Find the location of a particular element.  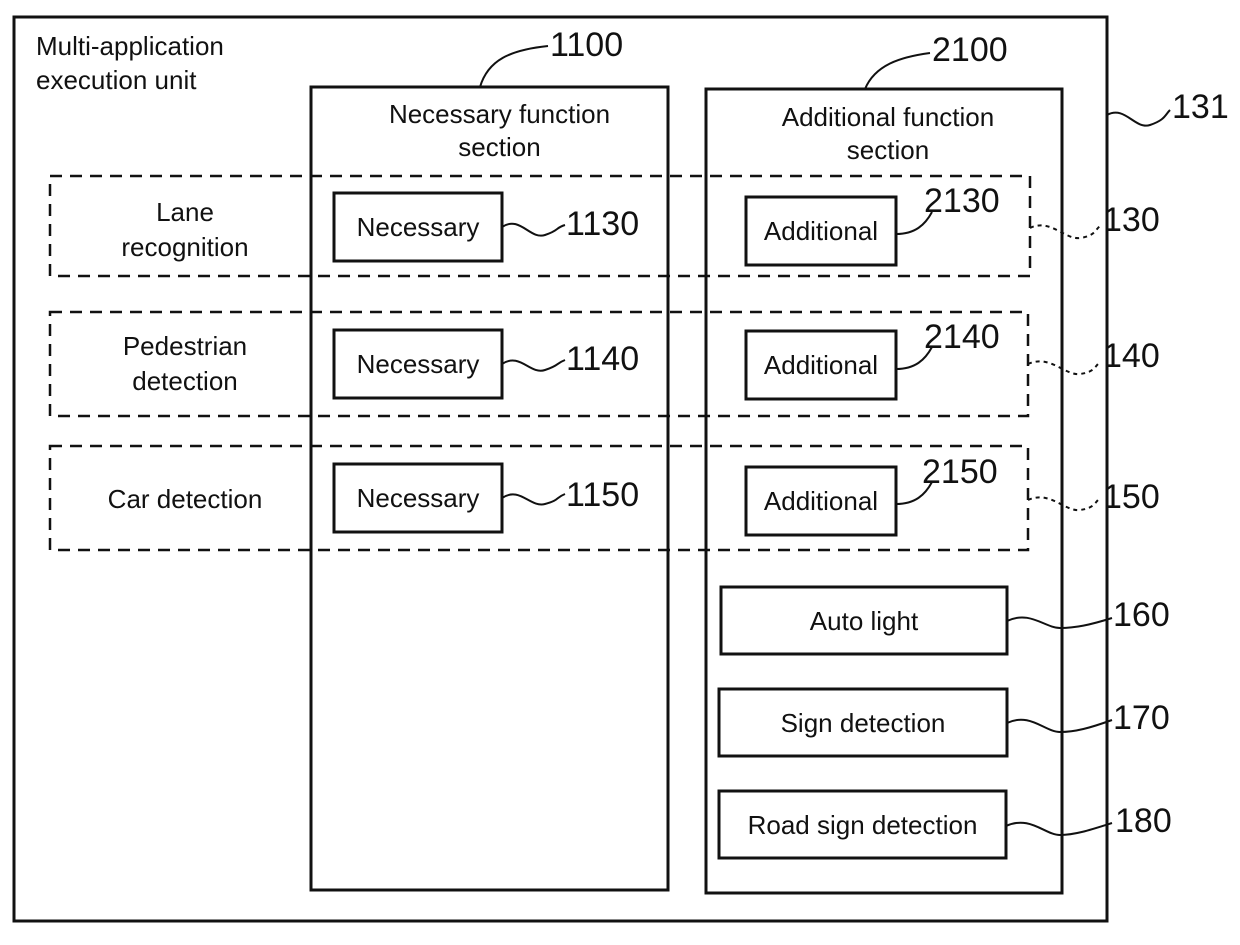

ref-1140: 1140 is located at coordinates (603, 359).